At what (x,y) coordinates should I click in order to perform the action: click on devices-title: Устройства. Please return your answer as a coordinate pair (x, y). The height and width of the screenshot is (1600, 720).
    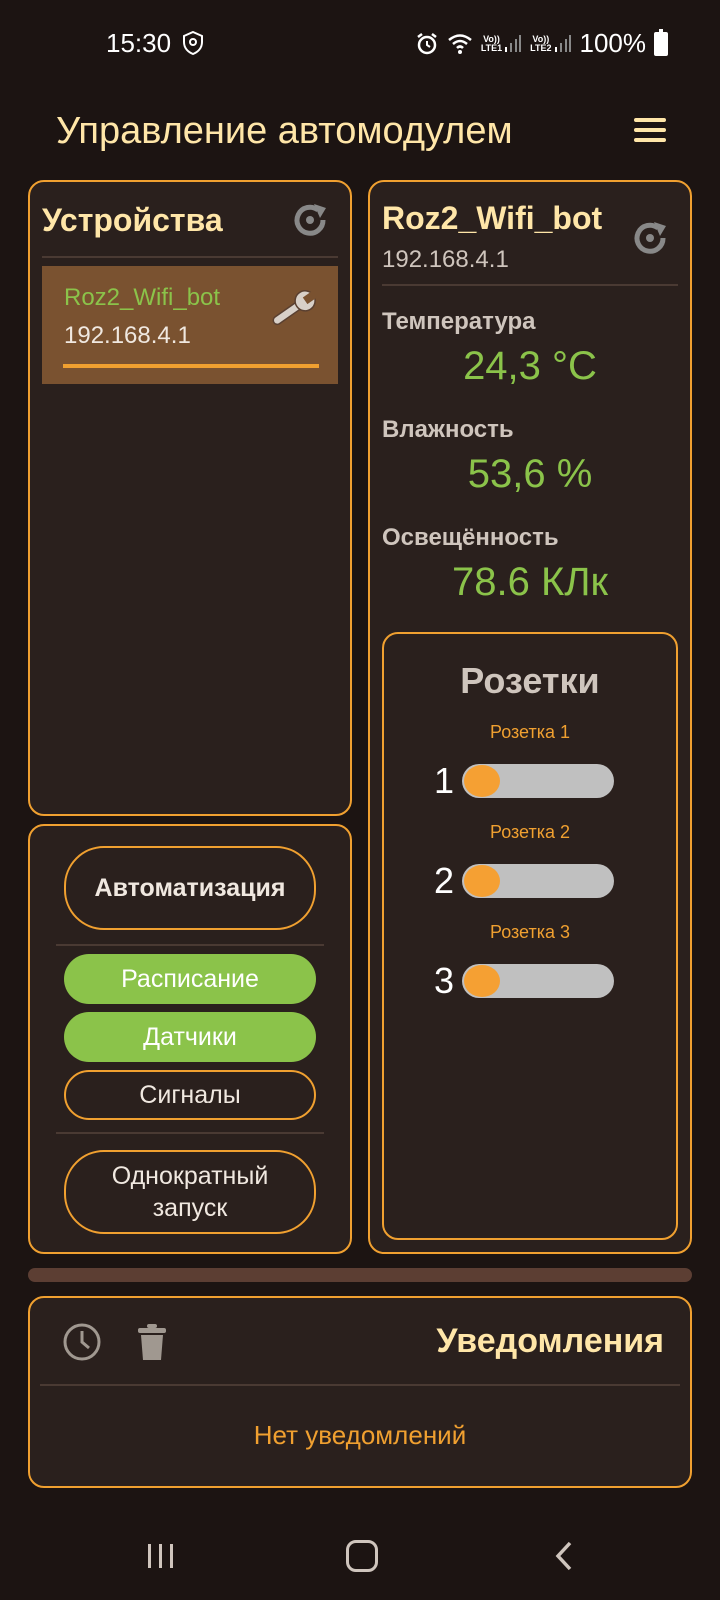
    Looking at the image, I should click on (132, 220).